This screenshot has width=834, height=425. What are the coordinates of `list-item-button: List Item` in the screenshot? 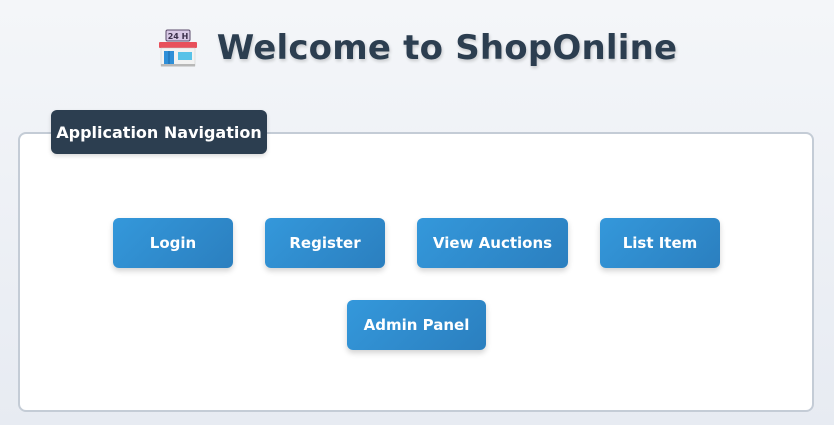 It's located at (660, 243).